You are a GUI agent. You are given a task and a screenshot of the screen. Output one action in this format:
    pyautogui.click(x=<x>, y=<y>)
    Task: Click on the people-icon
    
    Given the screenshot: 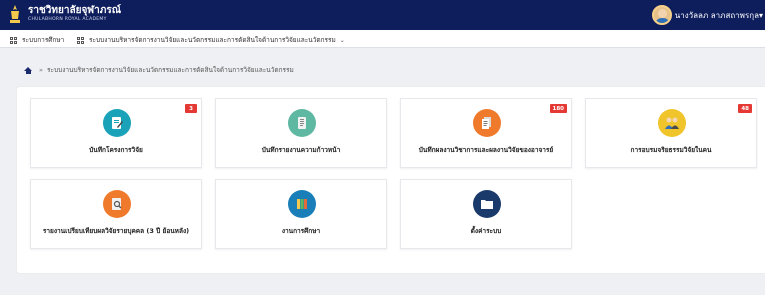 What is the action you would take?
    pyautogui.click(x=672, y=123)
    